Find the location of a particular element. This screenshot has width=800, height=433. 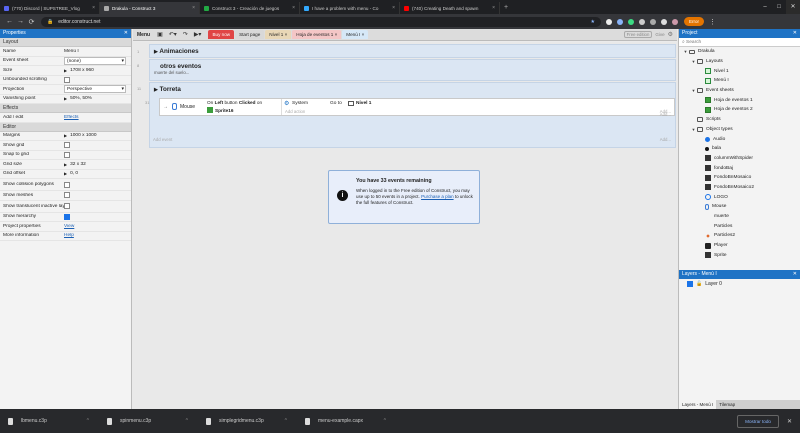

document-tab: Hoja de eventos 1 × is located at coordinates (317, 34).